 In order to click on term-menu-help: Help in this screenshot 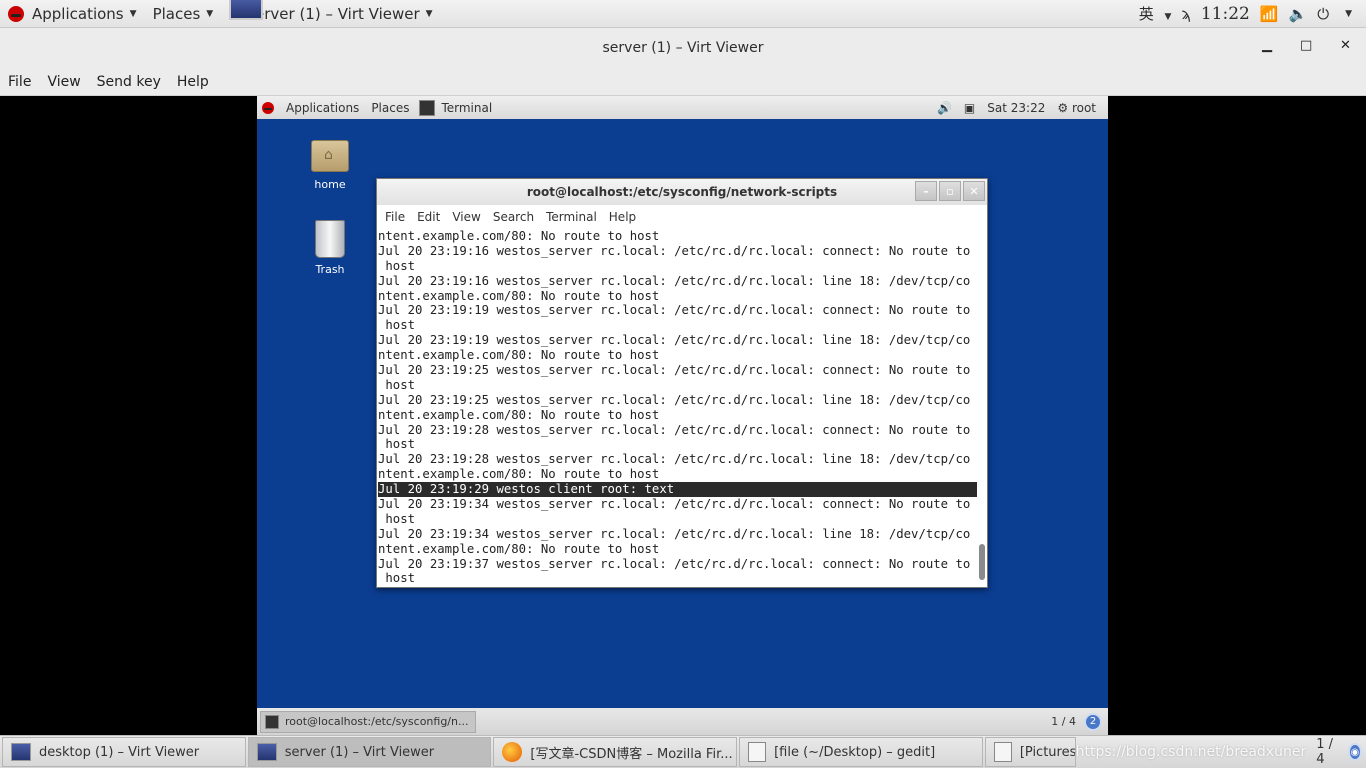, I will do `click(622, 217)`.